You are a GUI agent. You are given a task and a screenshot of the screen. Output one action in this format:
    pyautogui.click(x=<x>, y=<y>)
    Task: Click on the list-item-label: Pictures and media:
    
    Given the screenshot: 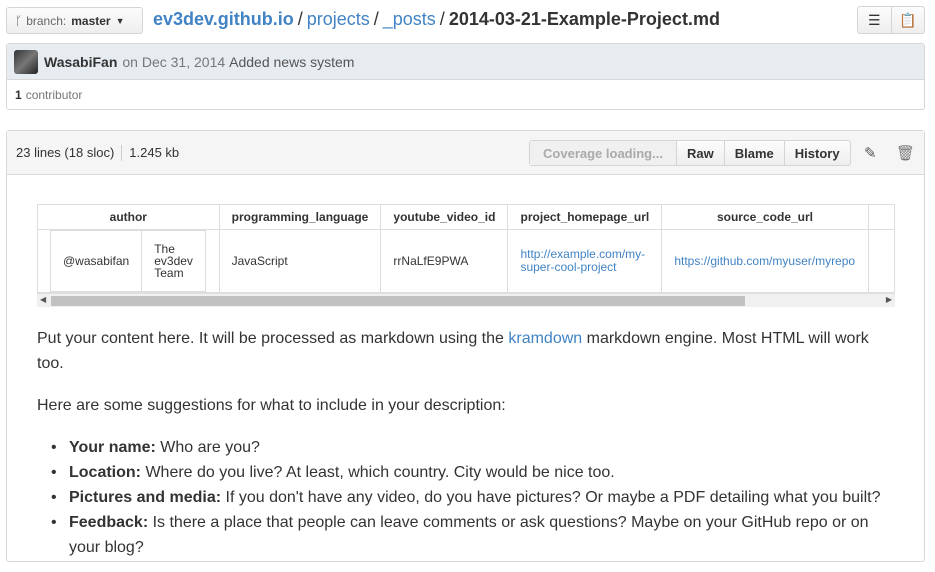 What is the action you would take?
    pyautogui.click(x=145, y=497)
    